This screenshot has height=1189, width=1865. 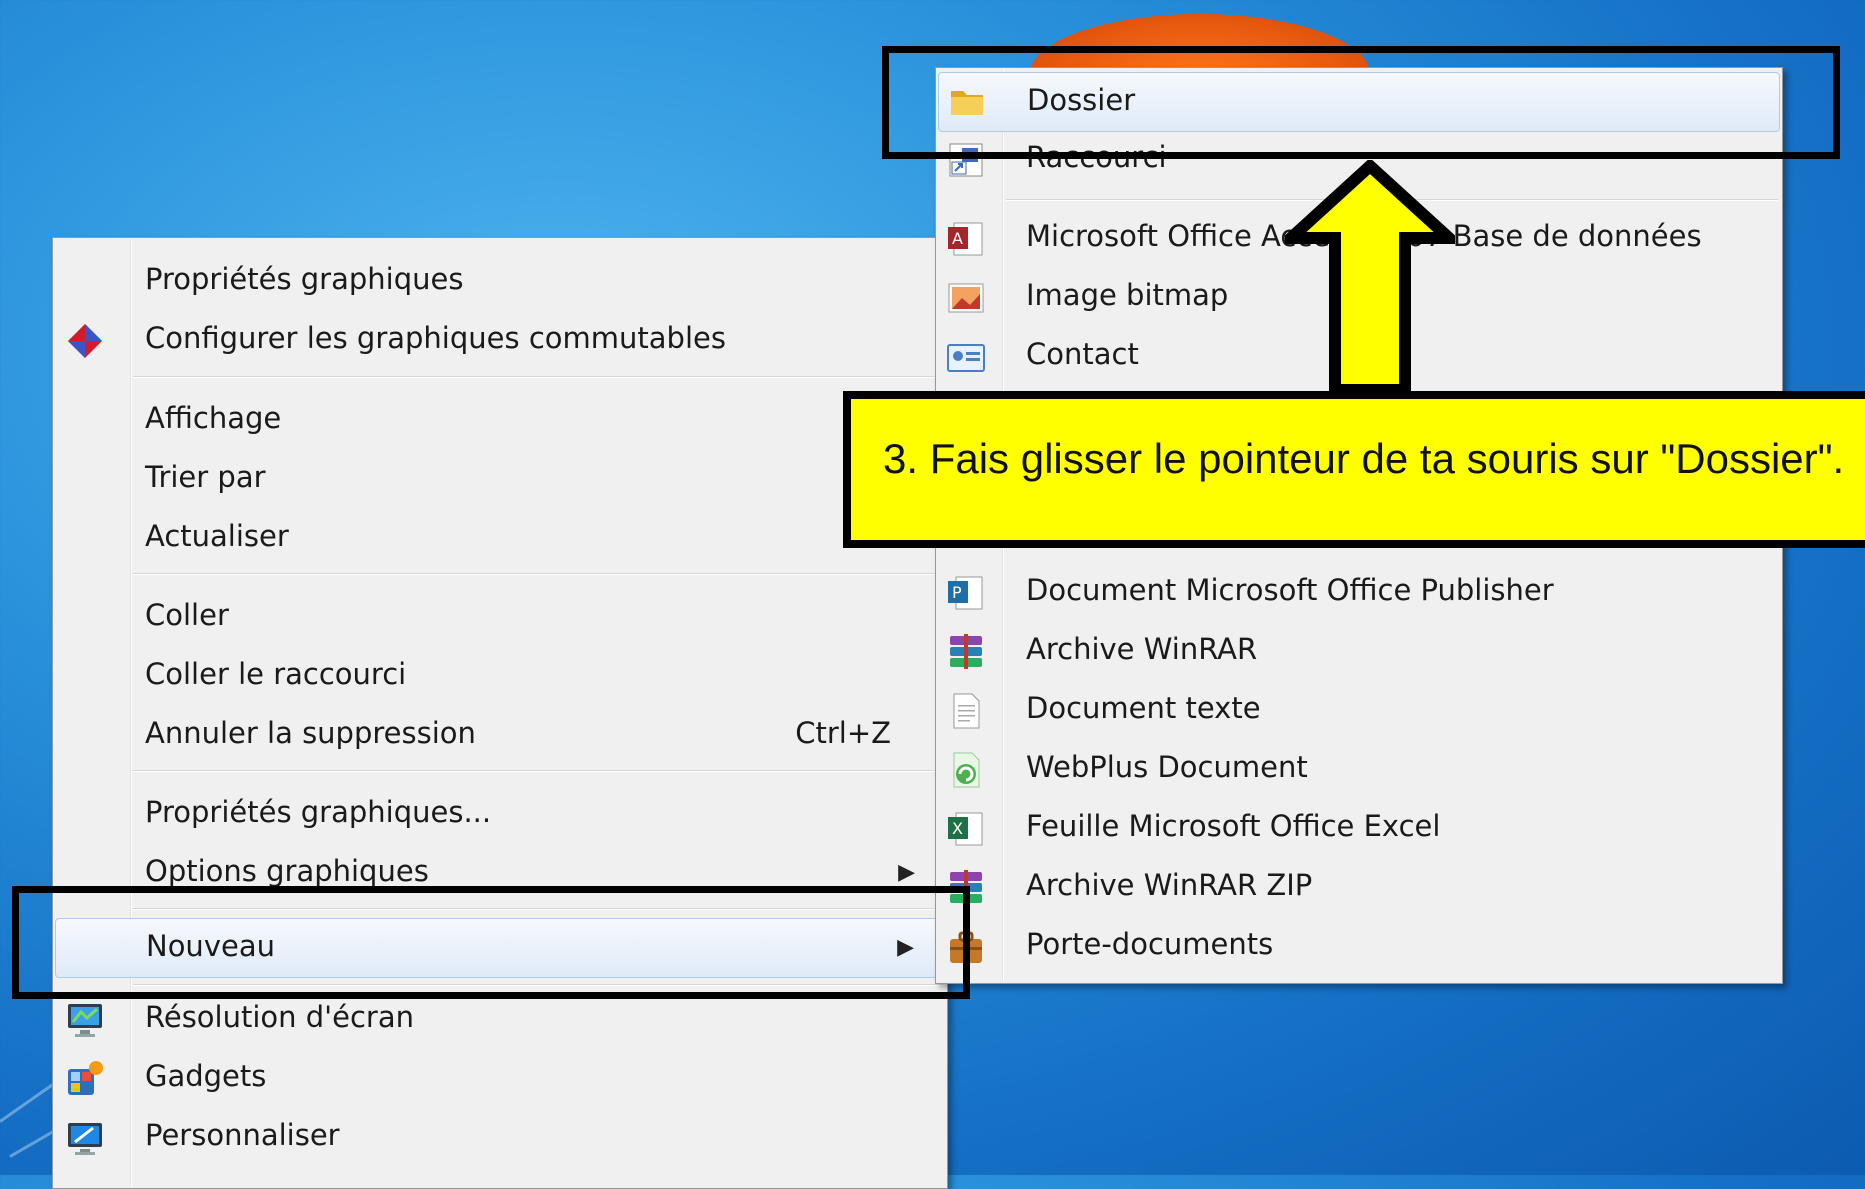 I want to click on text-document-icon, so click(x=966, y=711).